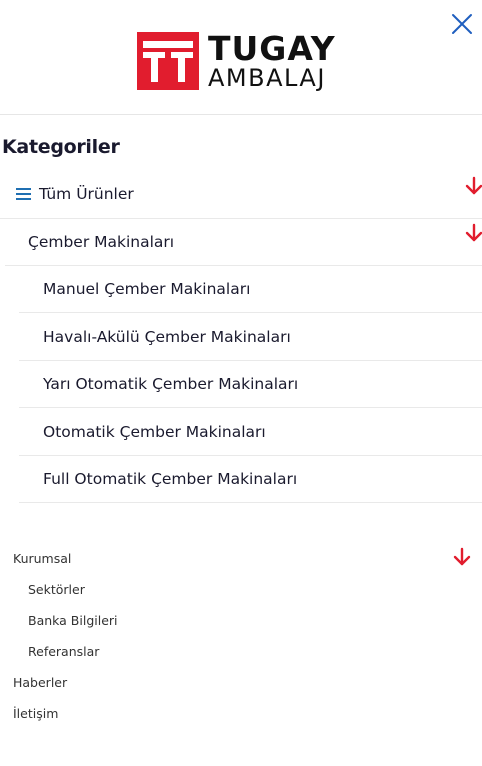 The width and height of the screenshot is (482, 766). Describe the element at coordinates (168, 61) in the screenshot. I see `logo-mark` at that location.